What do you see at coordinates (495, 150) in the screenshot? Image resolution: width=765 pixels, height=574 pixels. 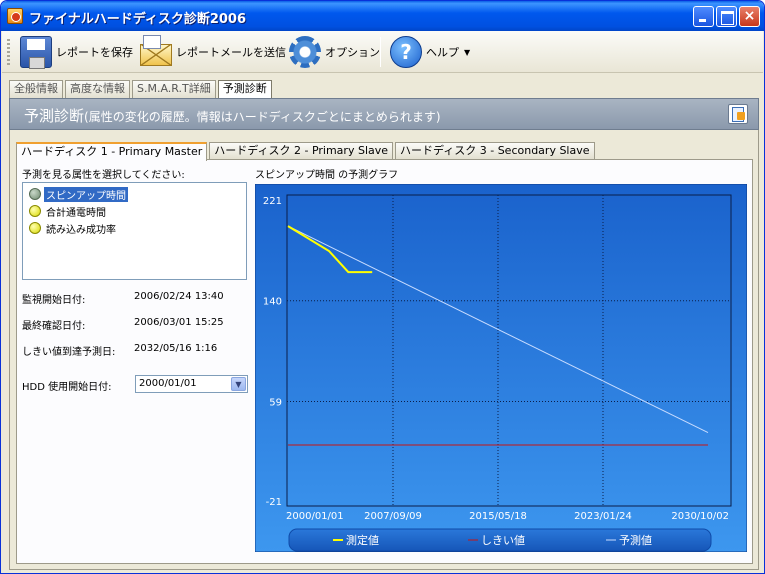 I see `tab-disk-3: ハードディスク 3 - Secondary Slave` at bounding box center [495, 150].